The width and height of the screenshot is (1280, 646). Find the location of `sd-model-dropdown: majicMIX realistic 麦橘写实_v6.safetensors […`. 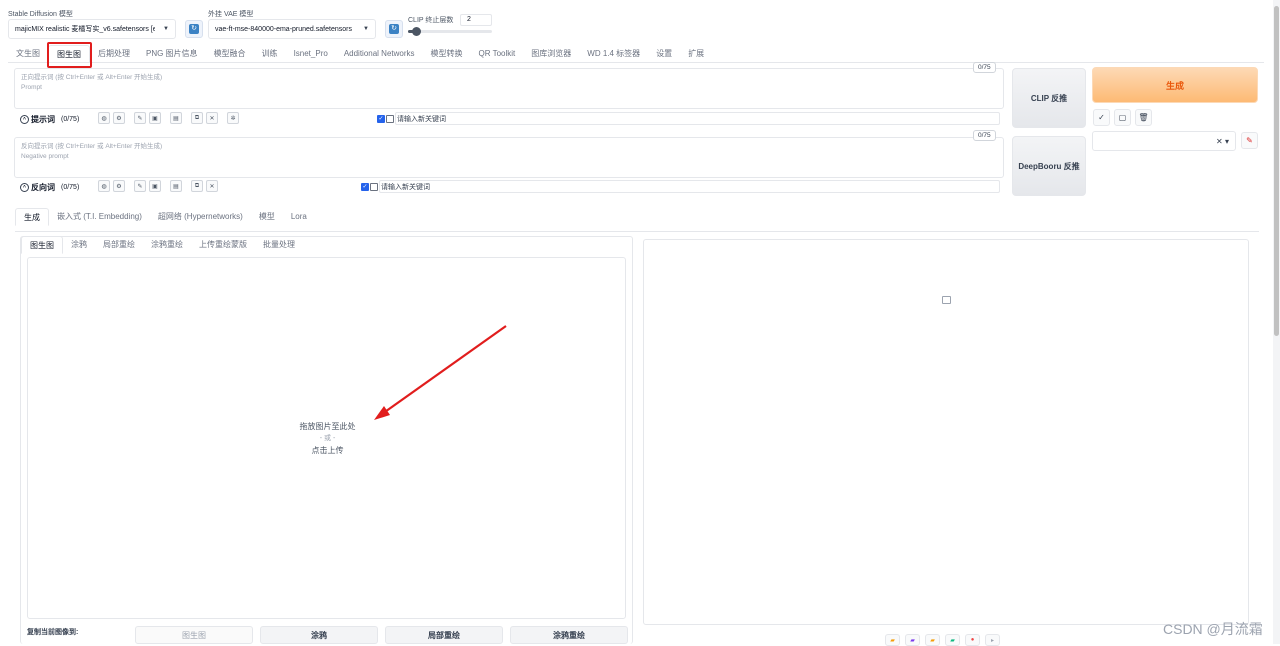

sd-model-dropdown: majicMIX realistic 麦橘写实_v6.safetensors [… is located at coordinates (92, 29).